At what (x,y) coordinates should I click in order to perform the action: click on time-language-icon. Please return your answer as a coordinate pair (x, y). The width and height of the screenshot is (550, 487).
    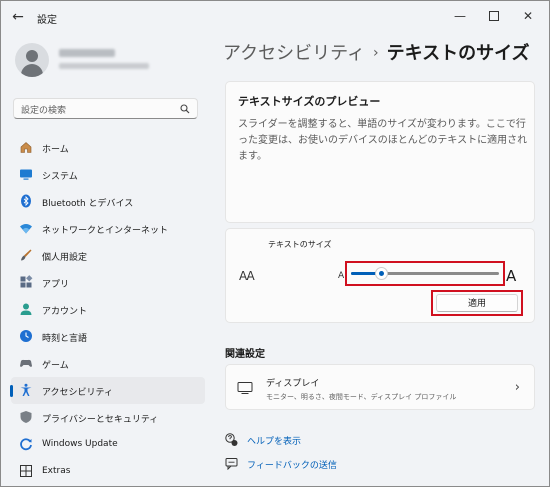
    Looking at the image, I should click on (26, 336).